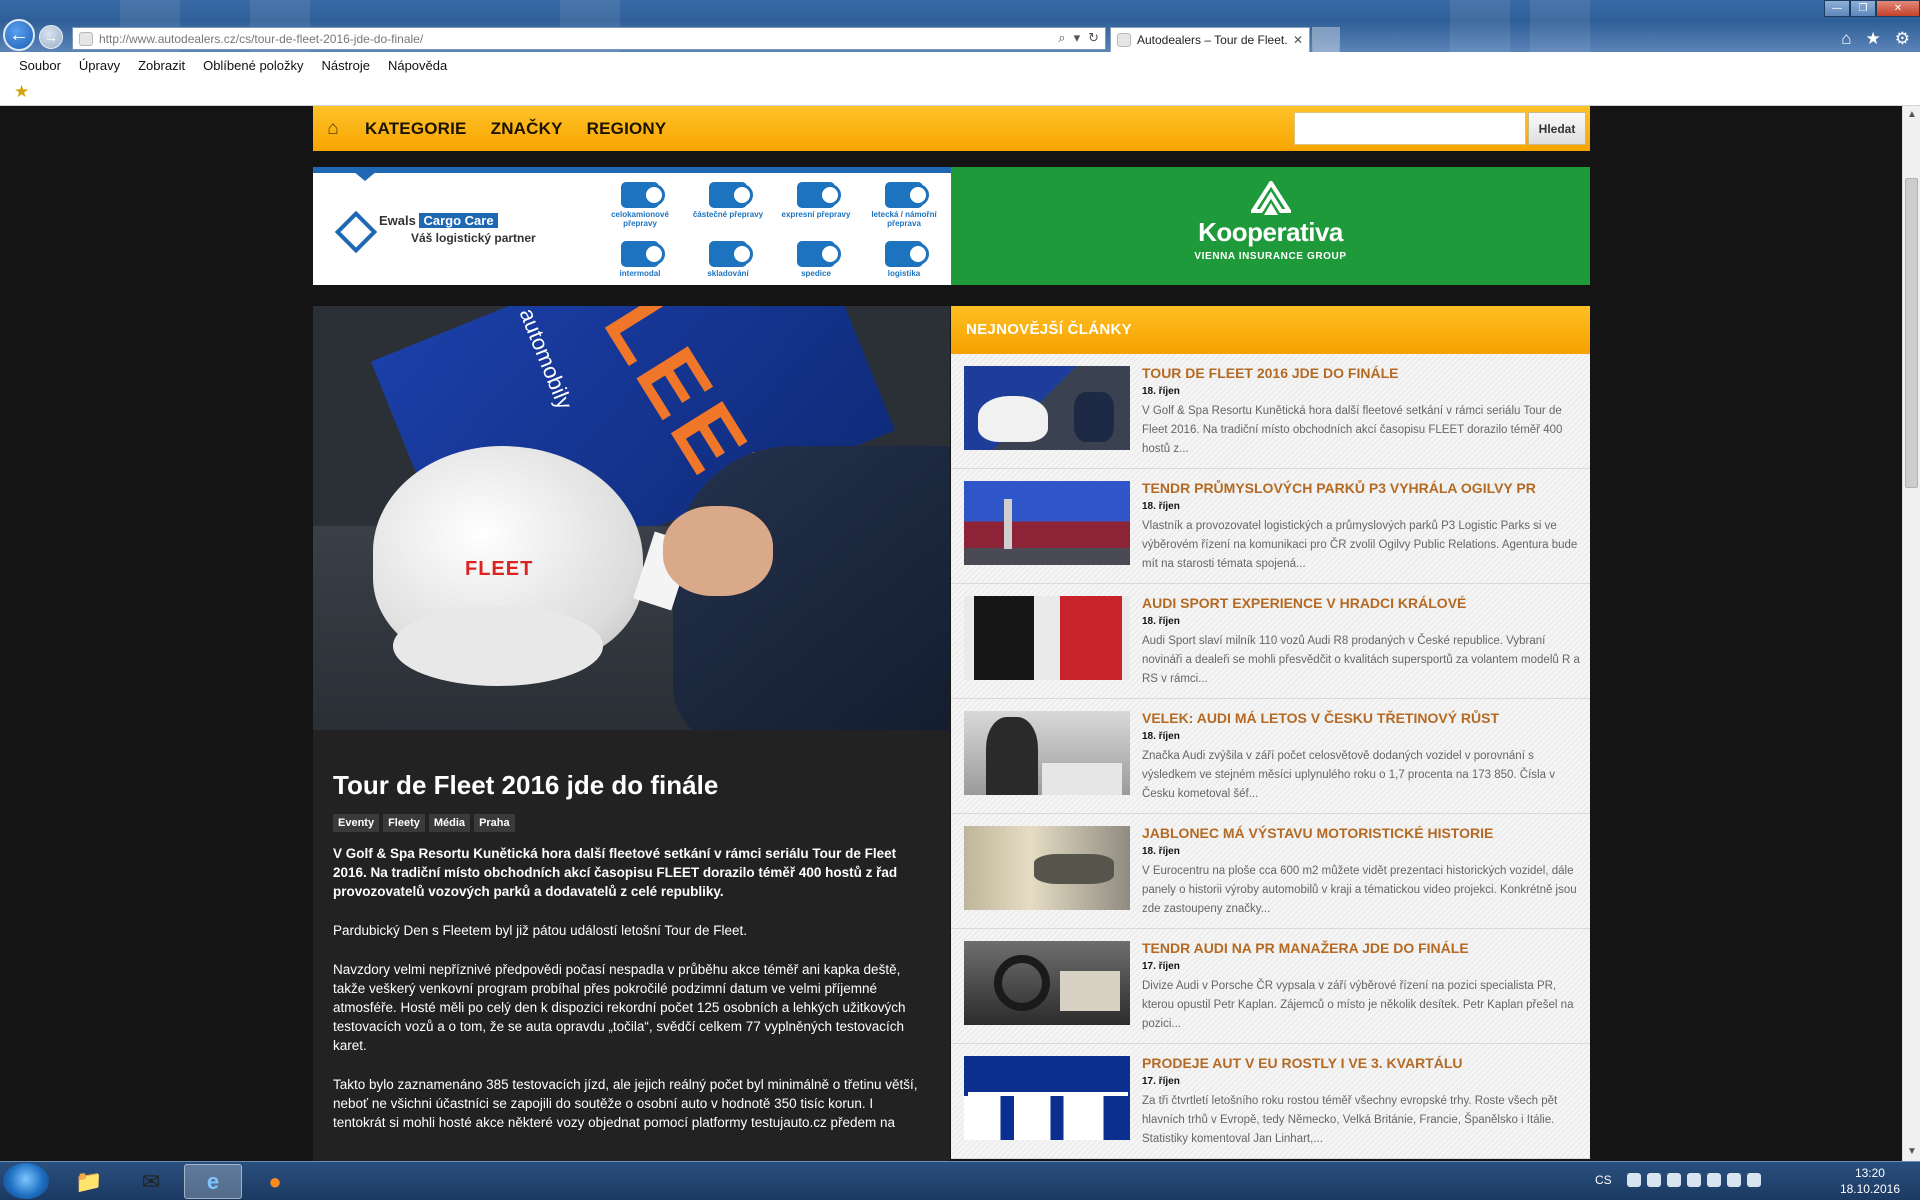 This screenshot has height=1200, width=1920. I want to click on flag-icon, so click(1714, 1180).